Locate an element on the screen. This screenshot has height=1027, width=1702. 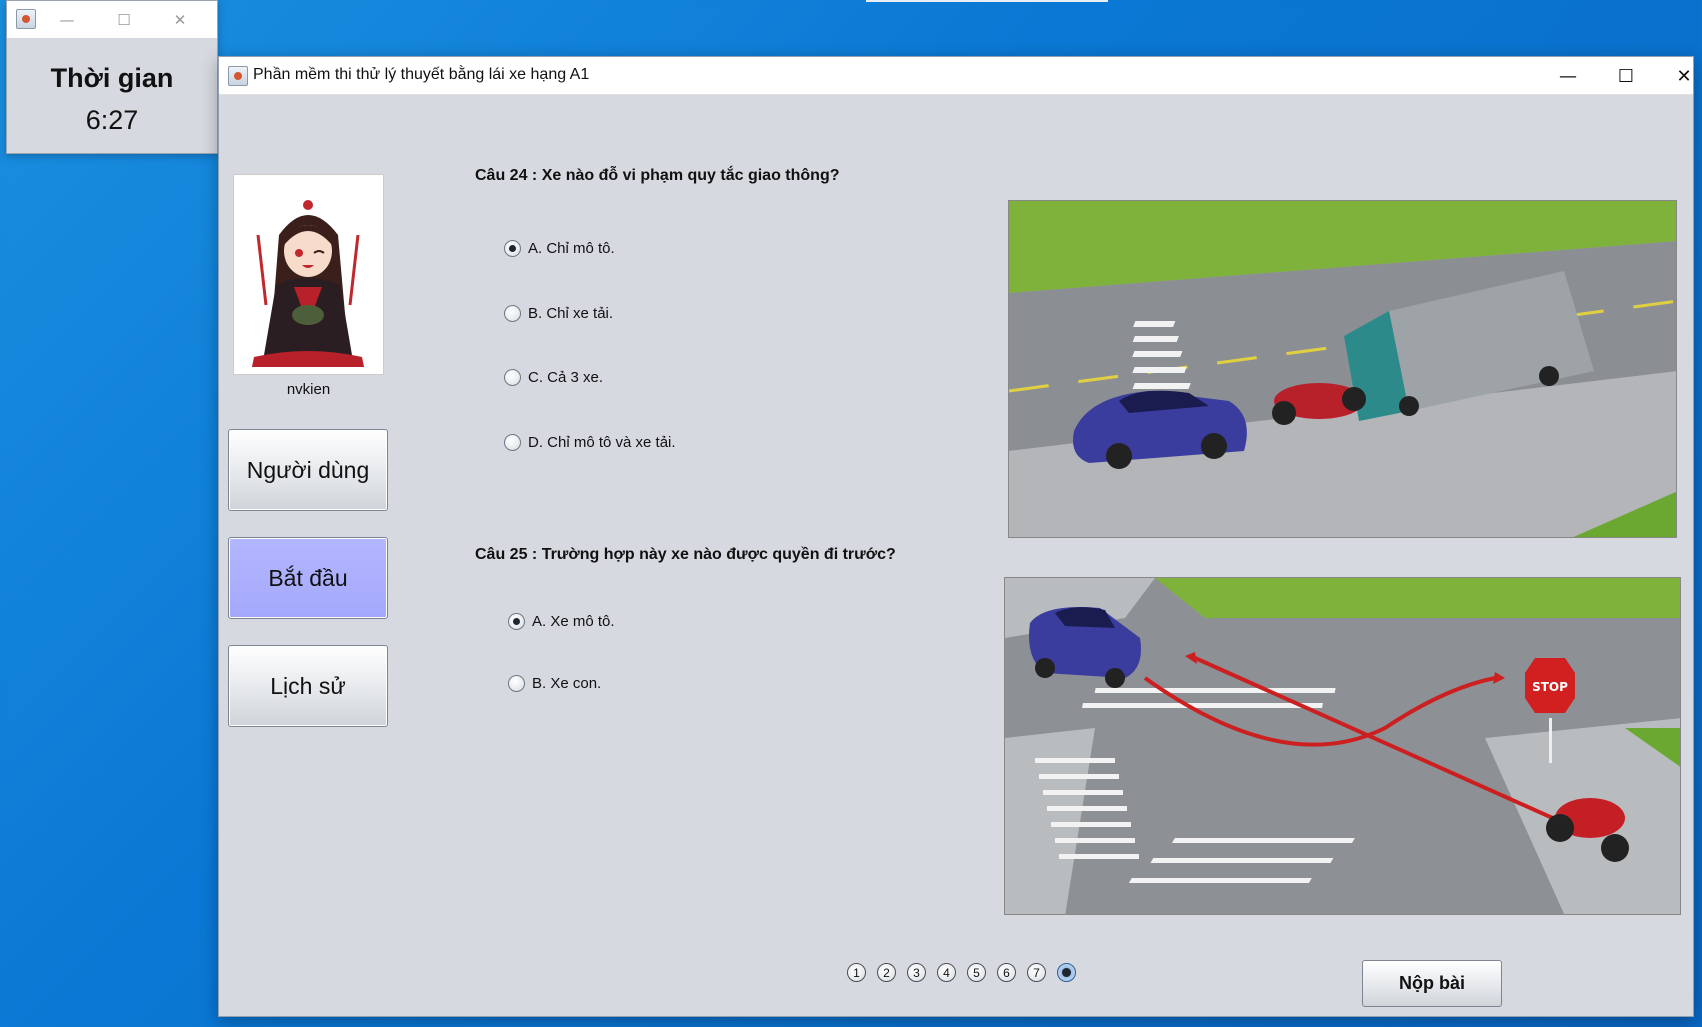
page-button-8: 8 is located at coordinates (1066, 972).